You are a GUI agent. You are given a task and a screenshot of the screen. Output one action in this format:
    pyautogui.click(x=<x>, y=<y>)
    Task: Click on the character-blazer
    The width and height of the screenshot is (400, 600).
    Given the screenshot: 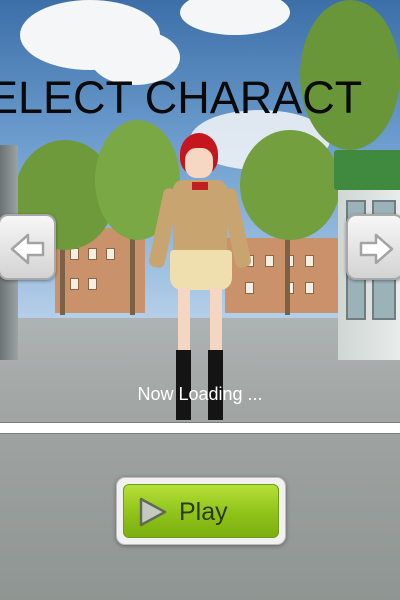 What is the action you would take?
    pyautogui.click(x=200, y=219)
    